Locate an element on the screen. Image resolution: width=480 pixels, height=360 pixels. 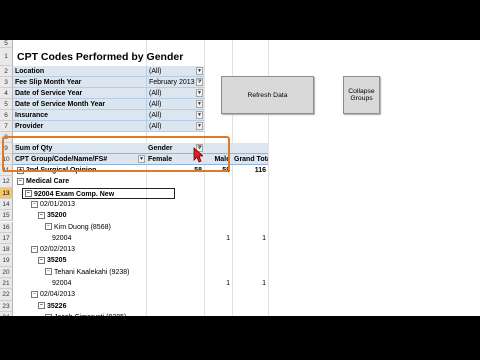
row-label-text: Kim Duong (8568) is located at coordinates (82, 227).